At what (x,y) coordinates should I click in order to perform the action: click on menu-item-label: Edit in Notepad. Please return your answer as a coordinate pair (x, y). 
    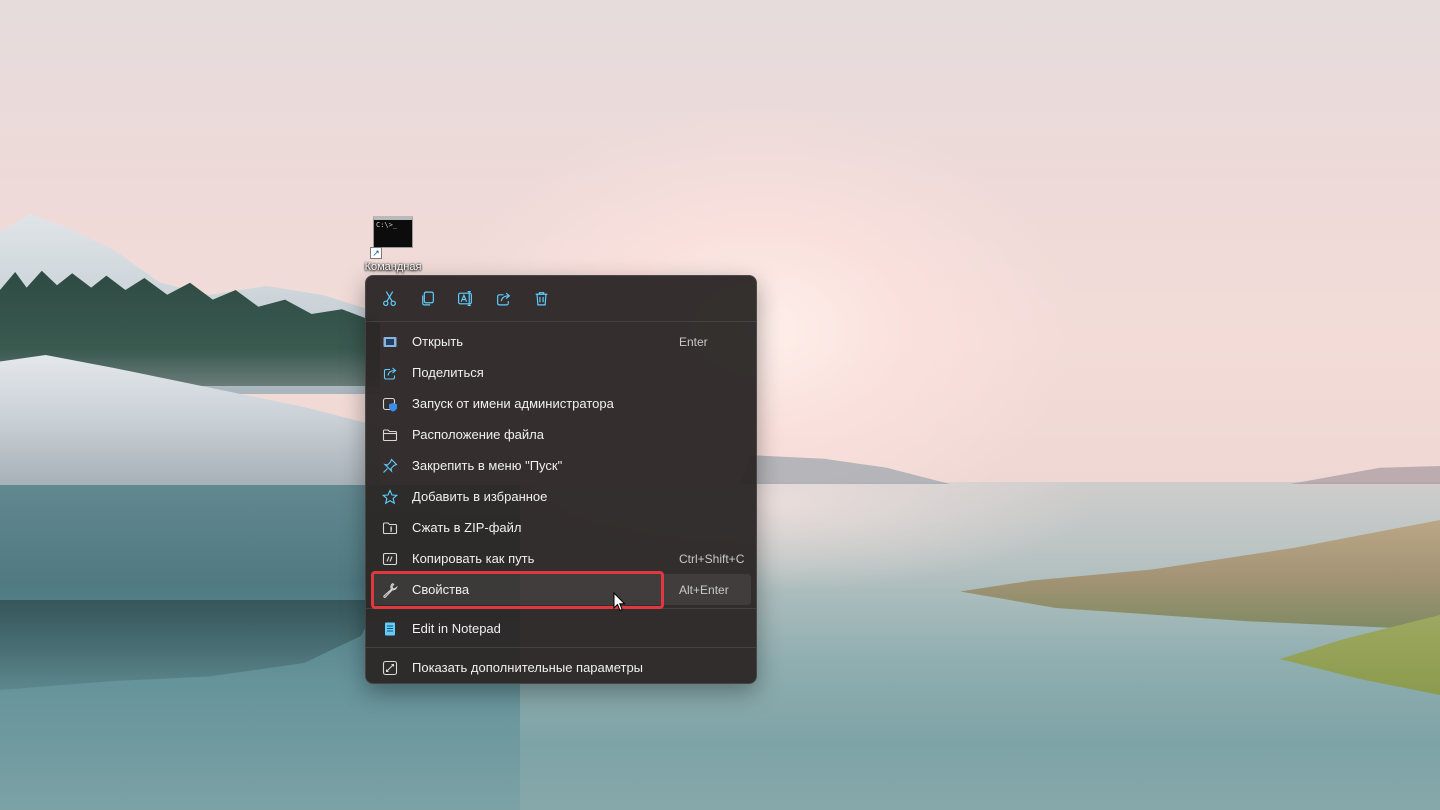
    Looking at the image, I should click on (456, 628).